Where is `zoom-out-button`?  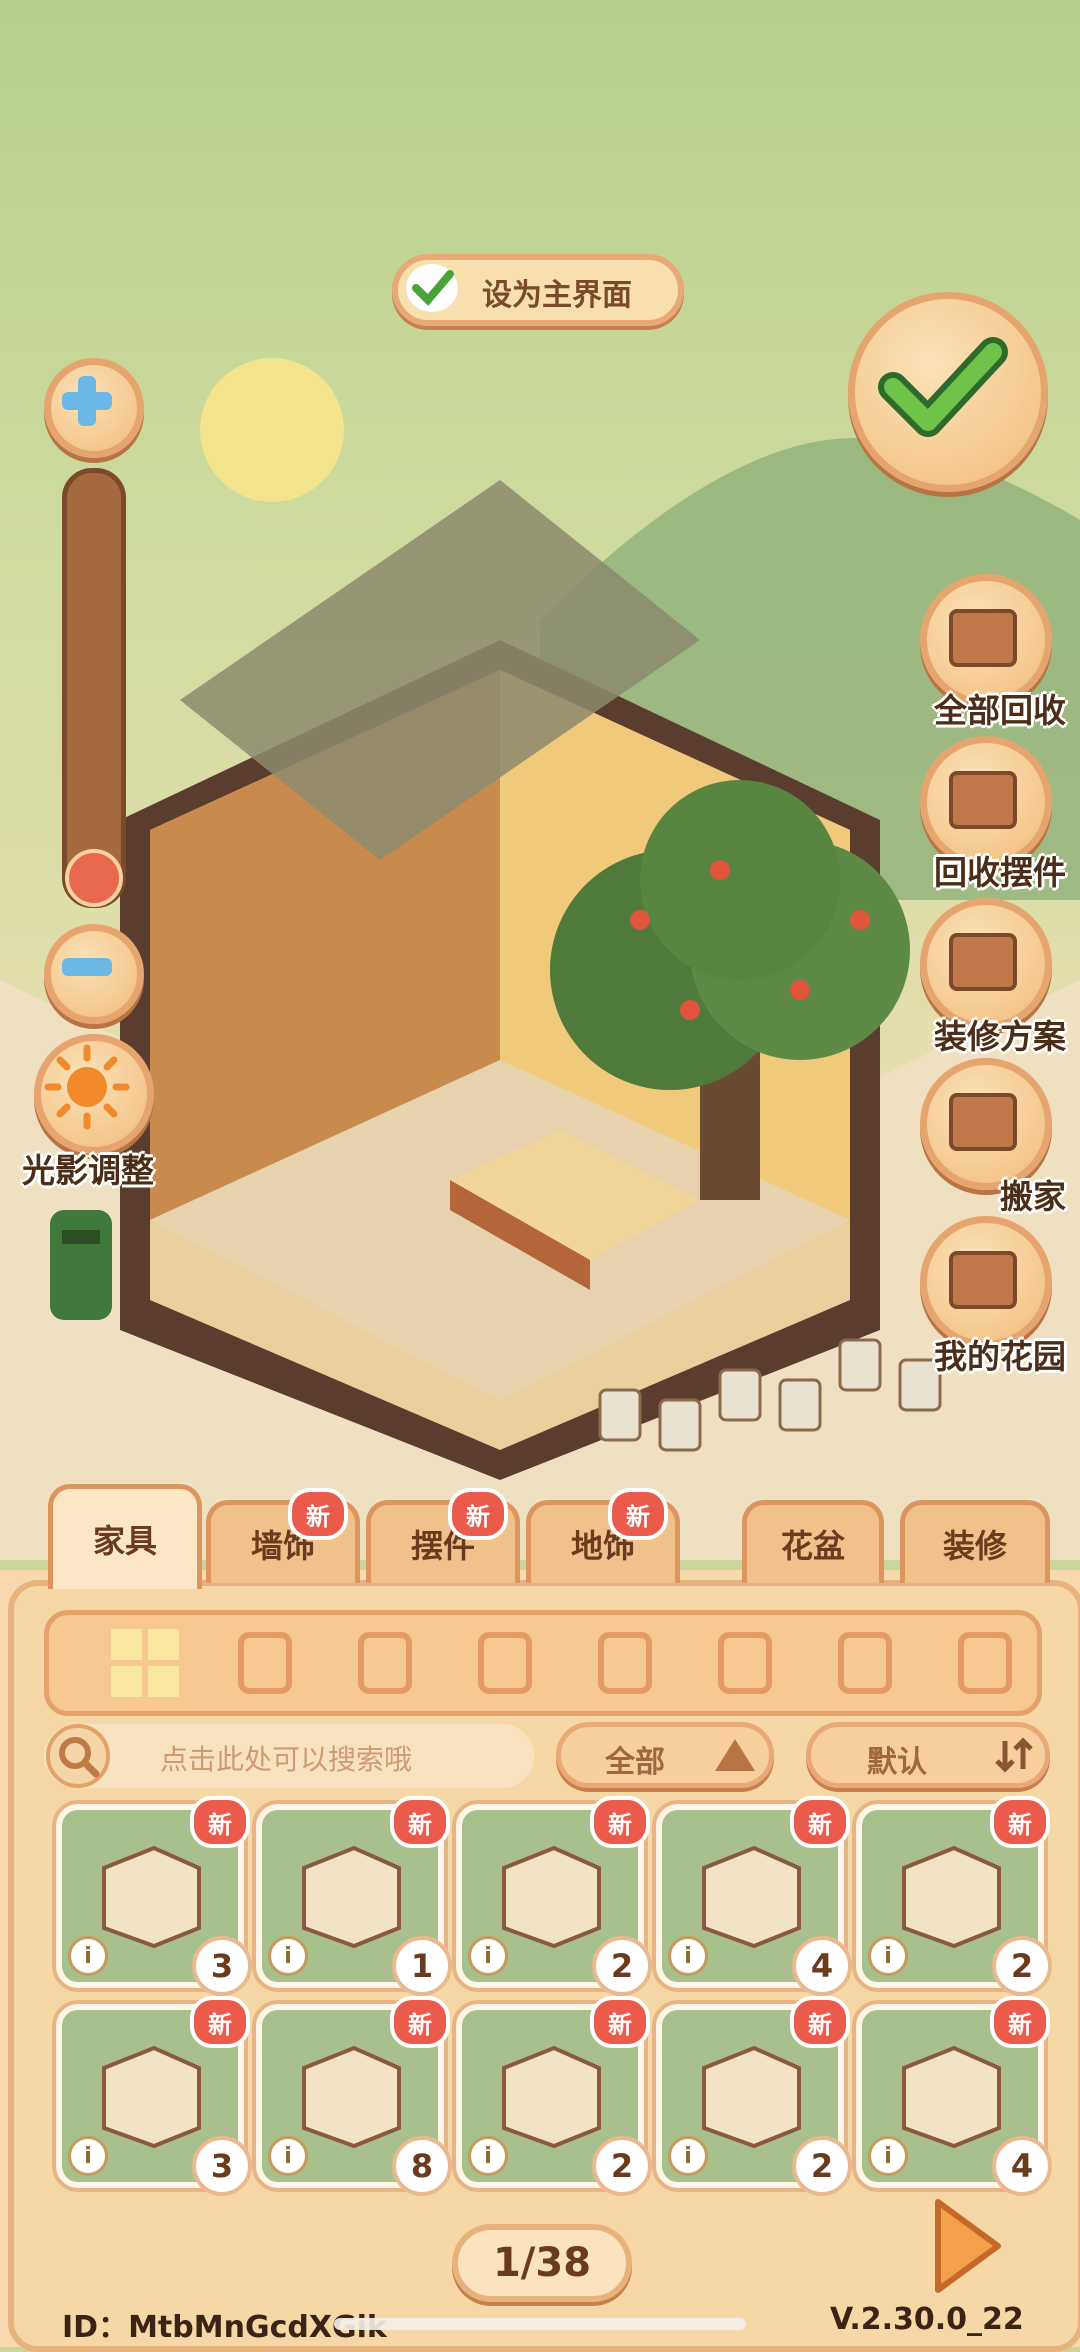
zoom-out-button is located at coordinates (94, 974).